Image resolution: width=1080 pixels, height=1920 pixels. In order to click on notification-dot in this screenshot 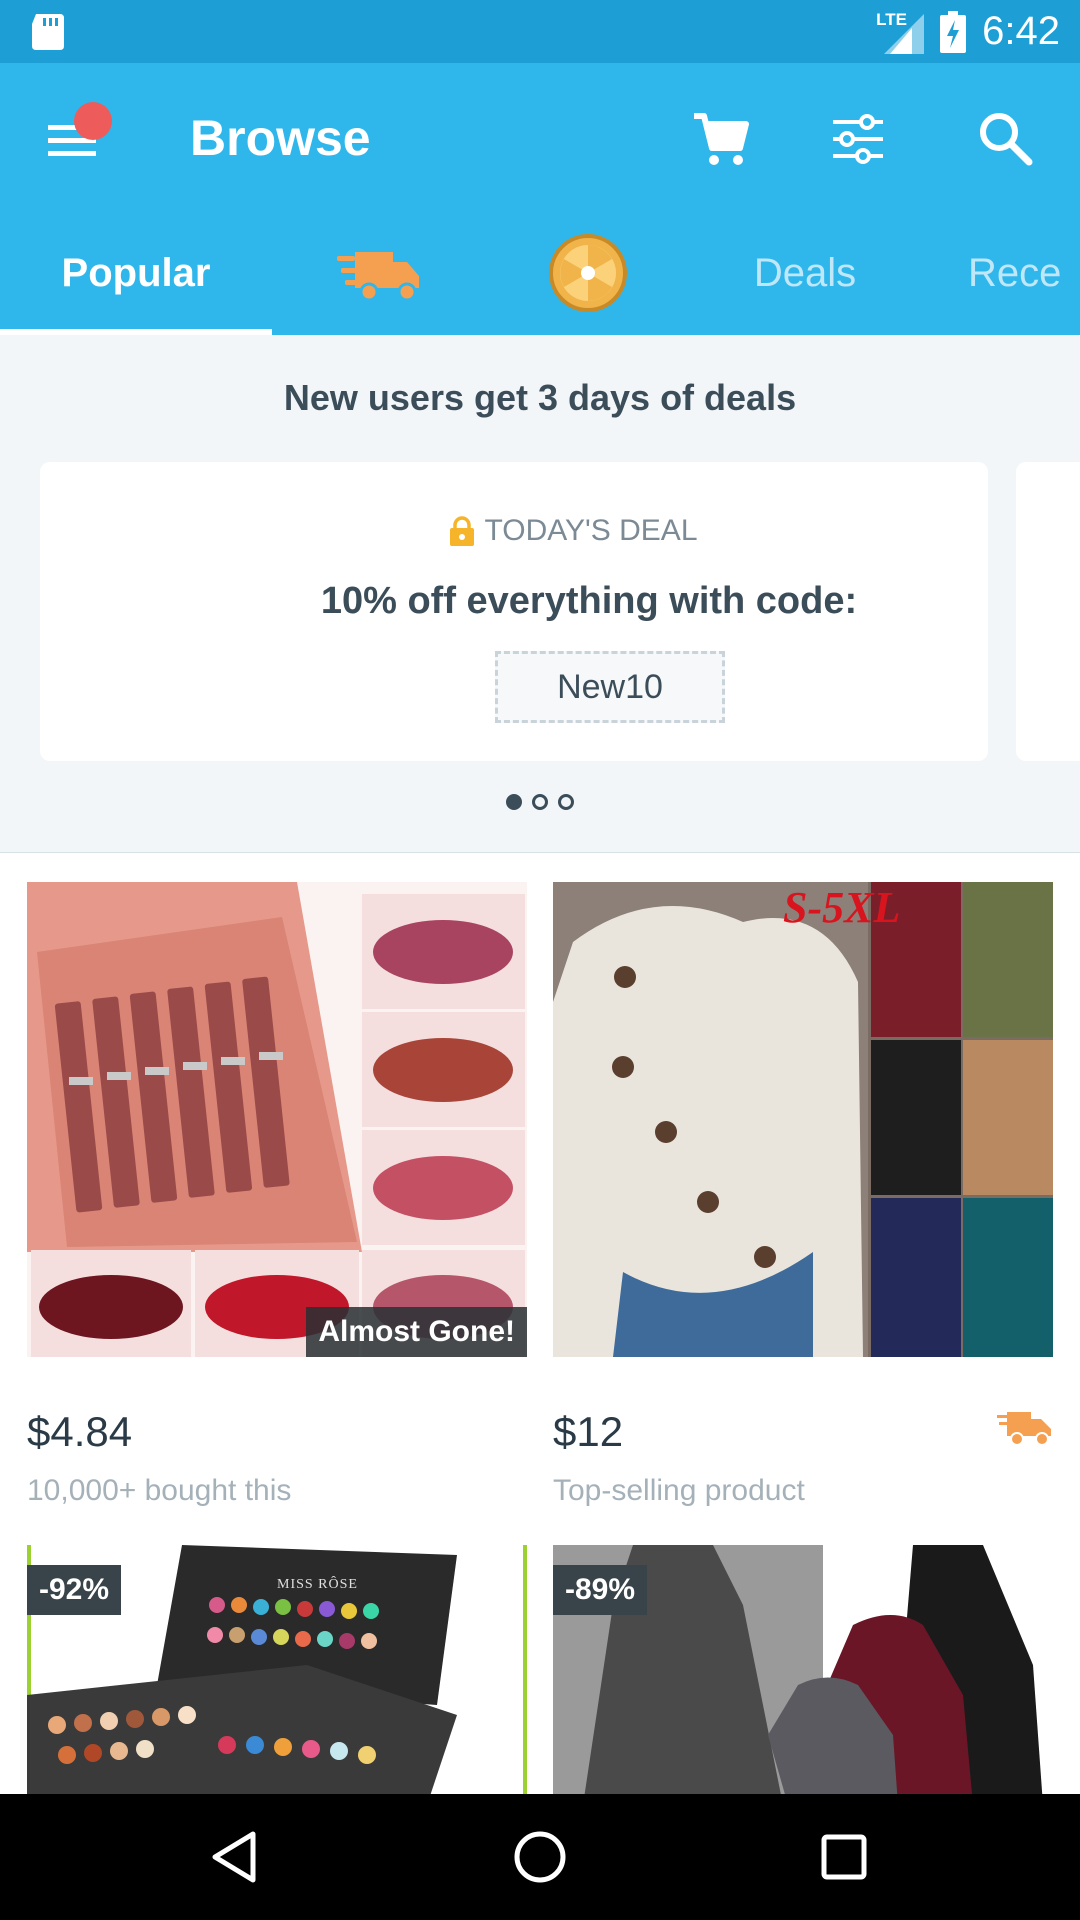, I will do `click(93, 121)`.